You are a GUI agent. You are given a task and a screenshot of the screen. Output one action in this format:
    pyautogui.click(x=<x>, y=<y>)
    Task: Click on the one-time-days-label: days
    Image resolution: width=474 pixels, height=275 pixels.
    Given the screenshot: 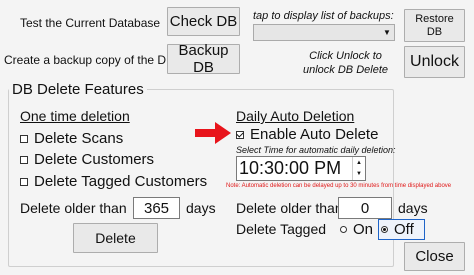 What is the action you would take?
    pyautogui.click(x=201, y=208)
    